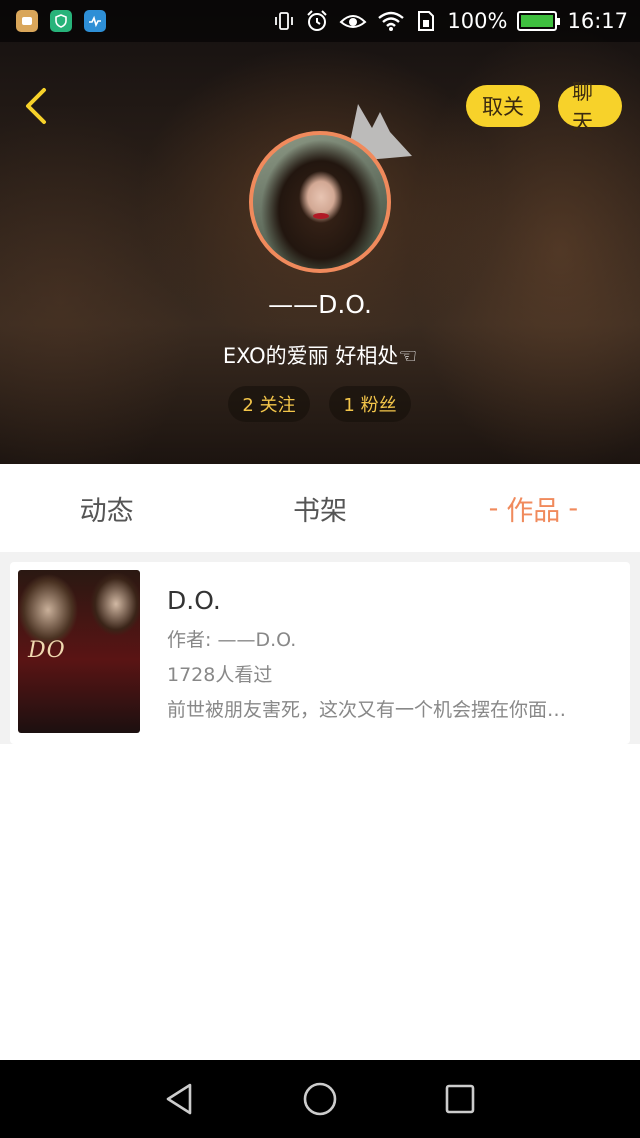  Describe the element at coordinates (106, 511) in the screenshot. I see `tab-label: 动态` at that location.